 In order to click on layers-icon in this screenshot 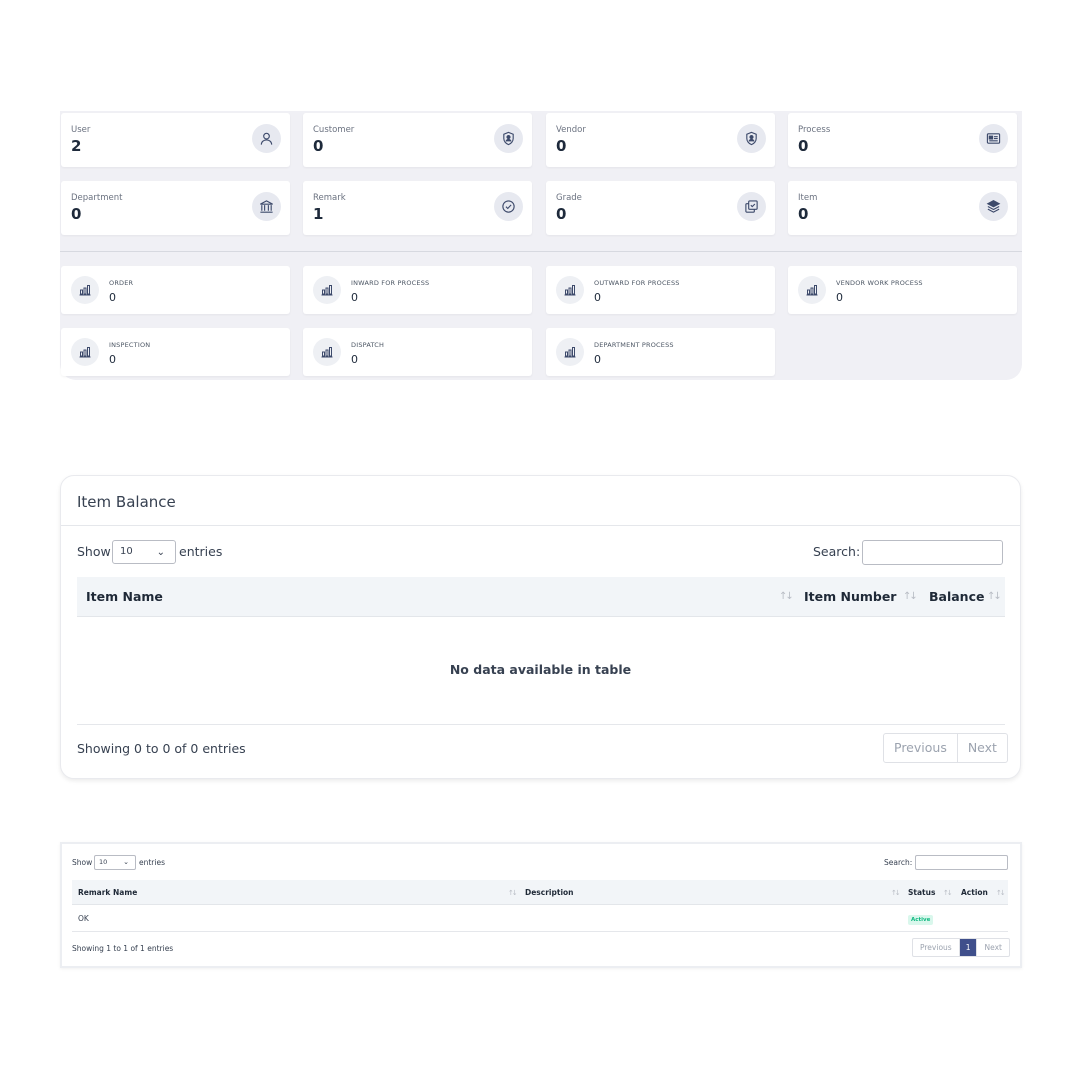, I will do `click(993, 206)`.